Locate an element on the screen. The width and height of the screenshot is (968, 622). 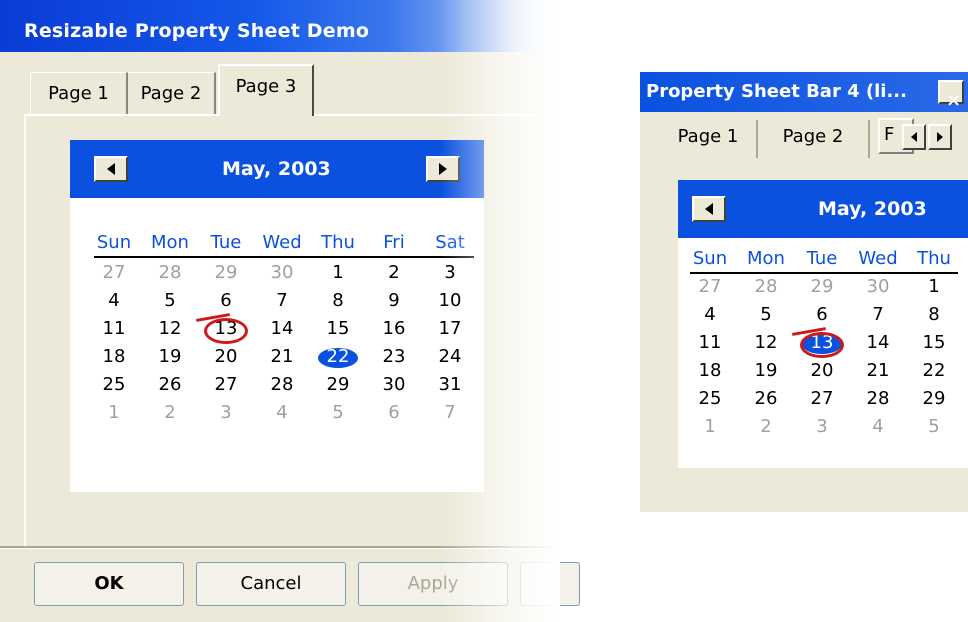
next-month-button is located at coordinates (443, 169).